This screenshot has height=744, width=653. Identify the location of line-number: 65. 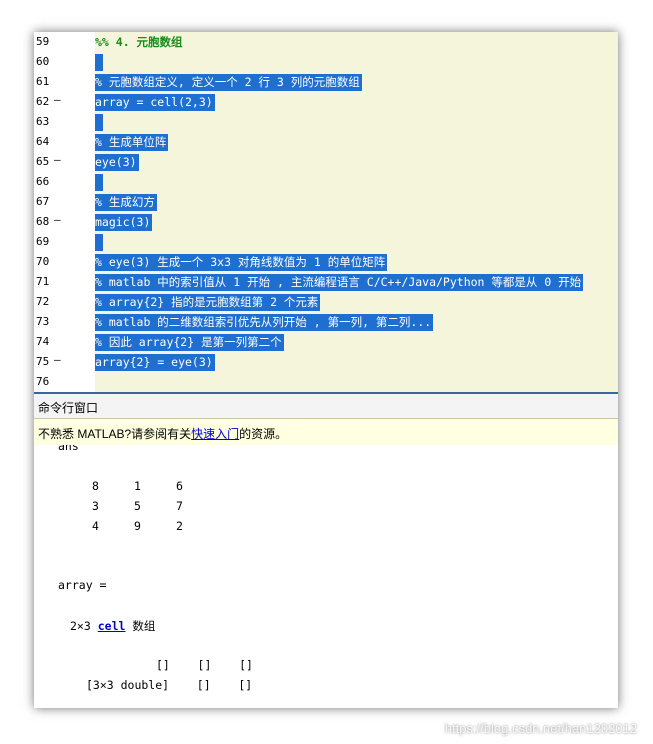
(43, 161).